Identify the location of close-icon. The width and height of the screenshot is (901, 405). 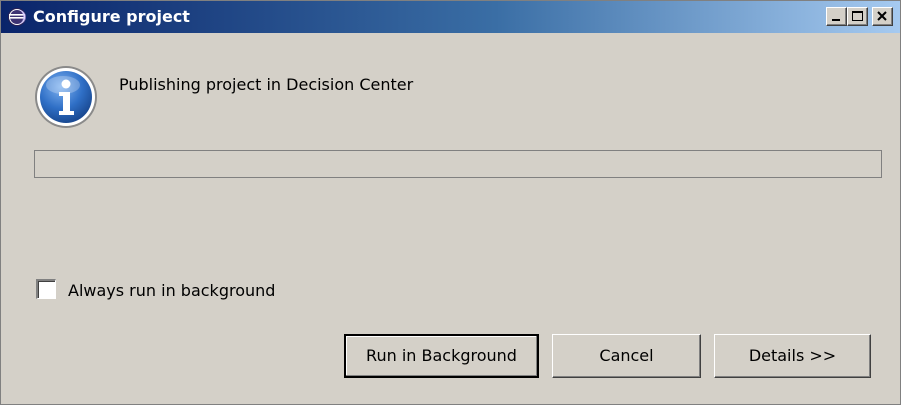
(882, 16).